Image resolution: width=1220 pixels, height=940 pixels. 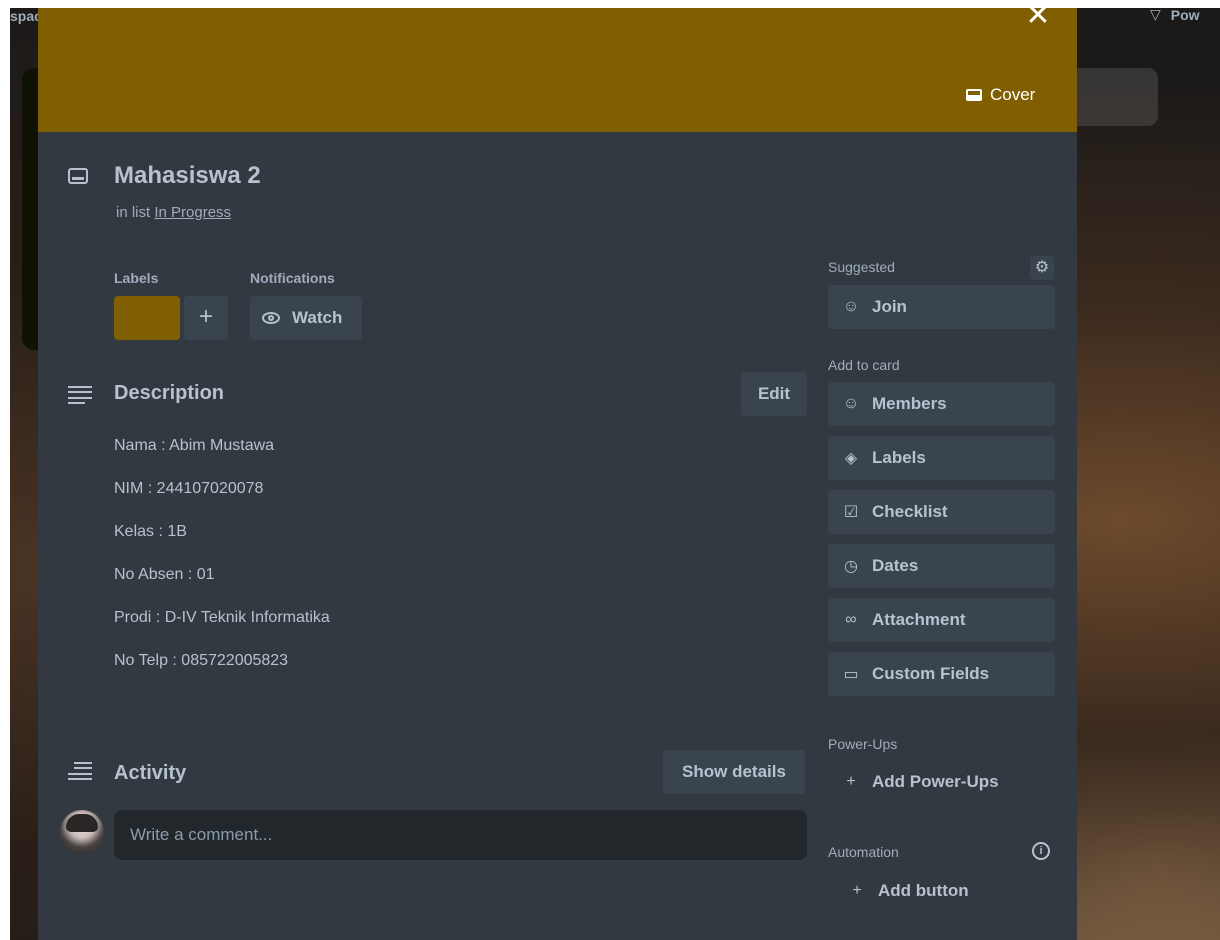 What do you see at coordinates (1013, 94) in the screenshot?
I see `cover-button-label: Cover` at bounding box center [1013, 94].